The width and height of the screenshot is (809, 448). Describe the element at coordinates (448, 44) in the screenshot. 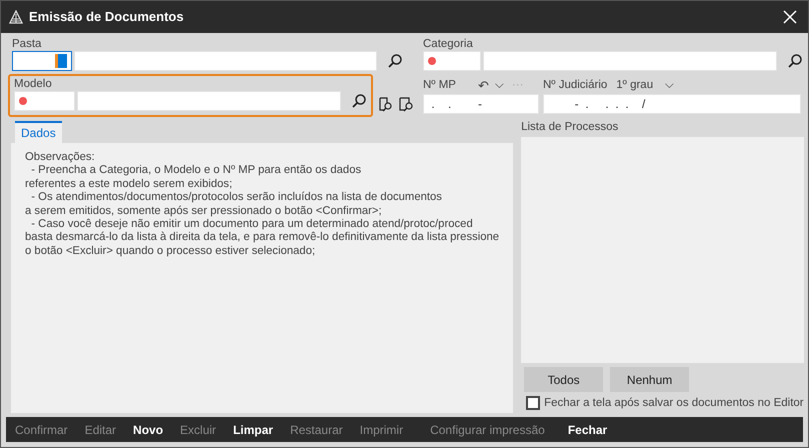

I see `field-label: Categoria` at that location.